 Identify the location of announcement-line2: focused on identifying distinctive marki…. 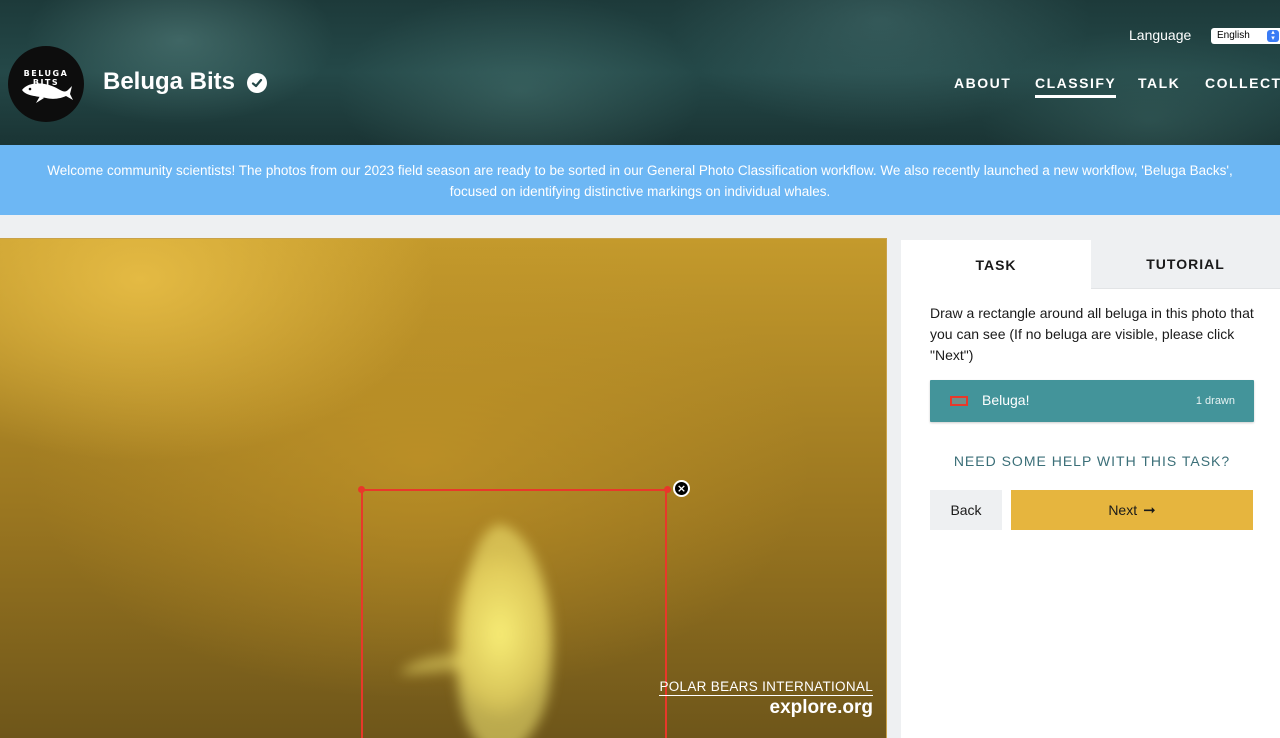
(640, 191).